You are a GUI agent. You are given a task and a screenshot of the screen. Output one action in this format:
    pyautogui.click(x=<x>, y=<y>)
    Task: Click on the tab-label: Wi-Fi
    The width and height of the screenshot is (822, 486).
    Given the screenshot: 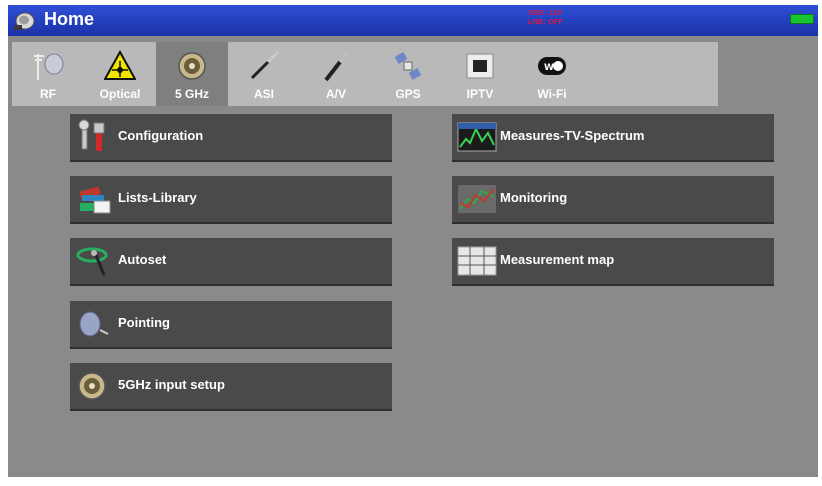 What is the action you would take?
    pyautogui.click(x=552, y=94)
    